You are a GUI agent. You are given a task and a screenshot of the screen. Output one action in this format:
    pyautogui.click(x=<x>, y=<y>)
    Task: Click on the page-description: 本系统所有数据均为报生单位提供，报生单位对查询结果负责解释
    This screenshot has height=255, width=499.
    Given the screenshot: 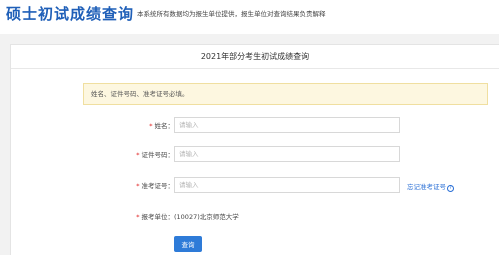 What is the action you would take?
    pyautogui.click(x=231, y=14)
    